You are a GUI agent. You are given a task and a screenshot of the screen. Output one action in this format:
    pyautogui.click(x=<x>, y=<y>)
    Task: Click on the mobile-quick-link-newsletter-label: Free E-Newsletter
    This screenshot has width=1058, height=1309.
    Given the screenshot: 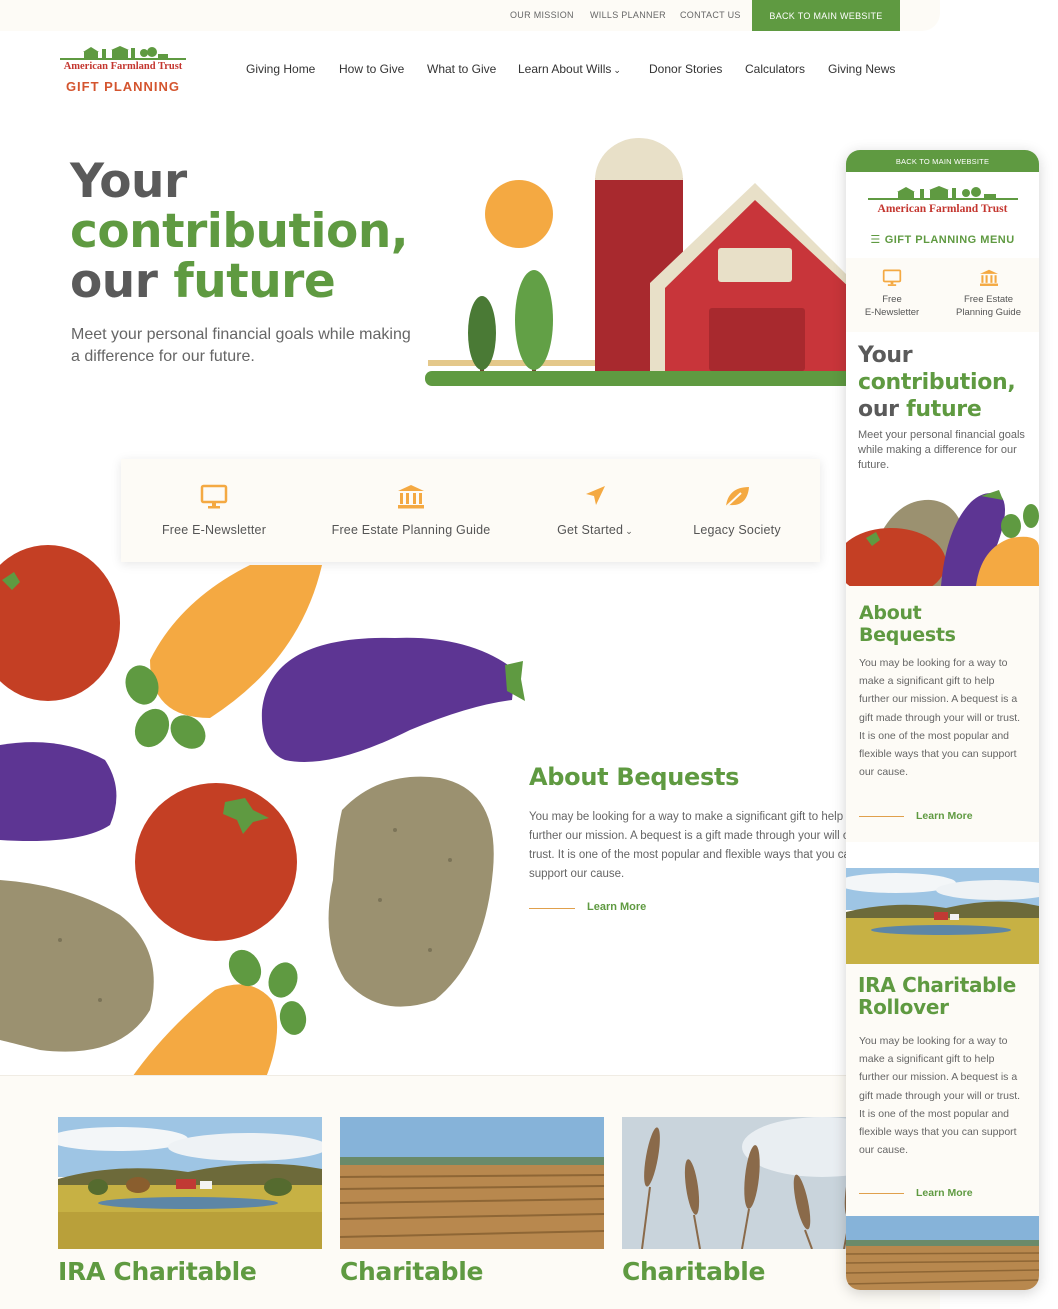 What is the action you would take?
    pyautogui.click(x=892, y=306)
    